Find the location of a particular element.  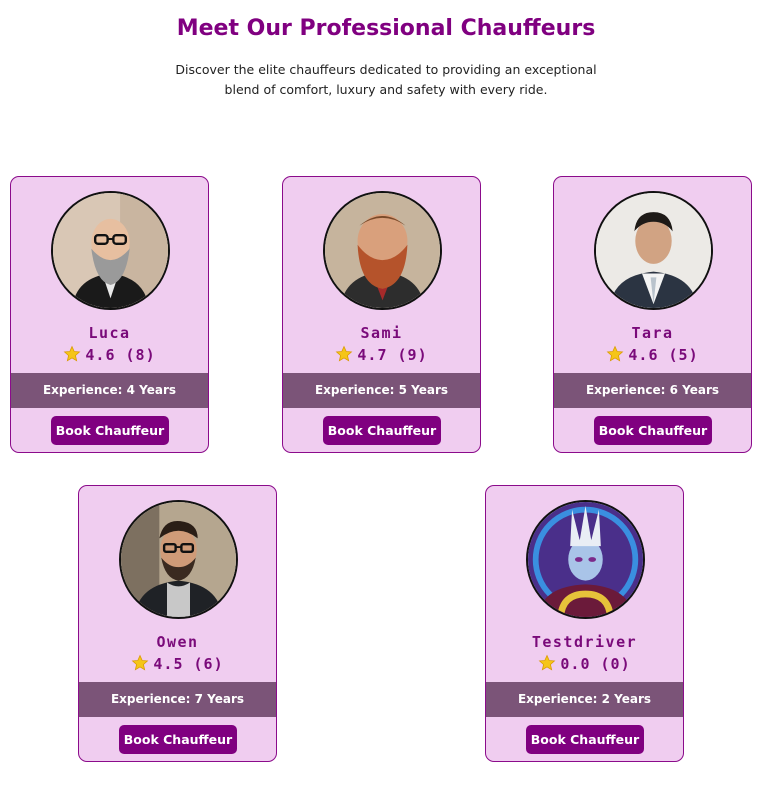

chauffeur-rating: 4.6 (5) is located at coordinates (652, 354).